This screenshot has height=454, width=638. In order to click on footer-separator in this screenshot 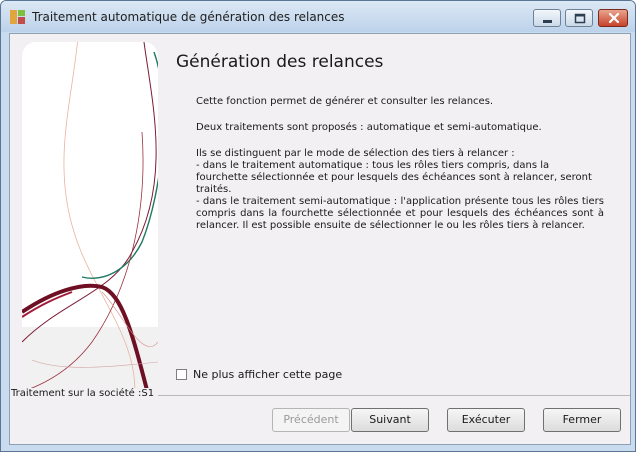, I will do `click(394, 395)`.